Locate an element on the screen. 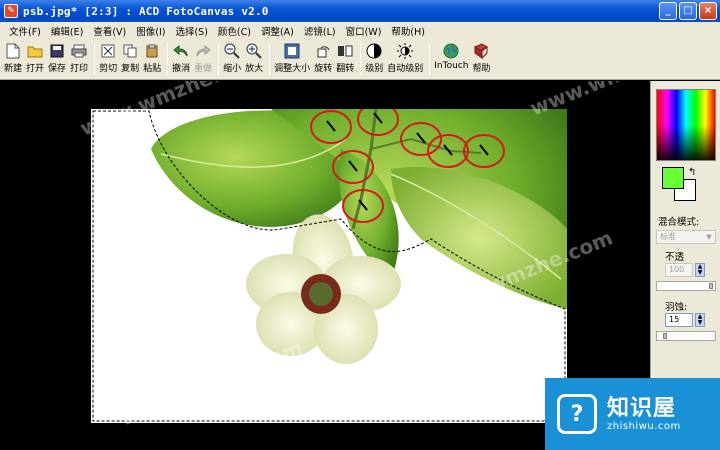 Image resolution: width=720 pixels, height=450 pixels. flip-button: 翻转 is located at coordinates (345, 58).